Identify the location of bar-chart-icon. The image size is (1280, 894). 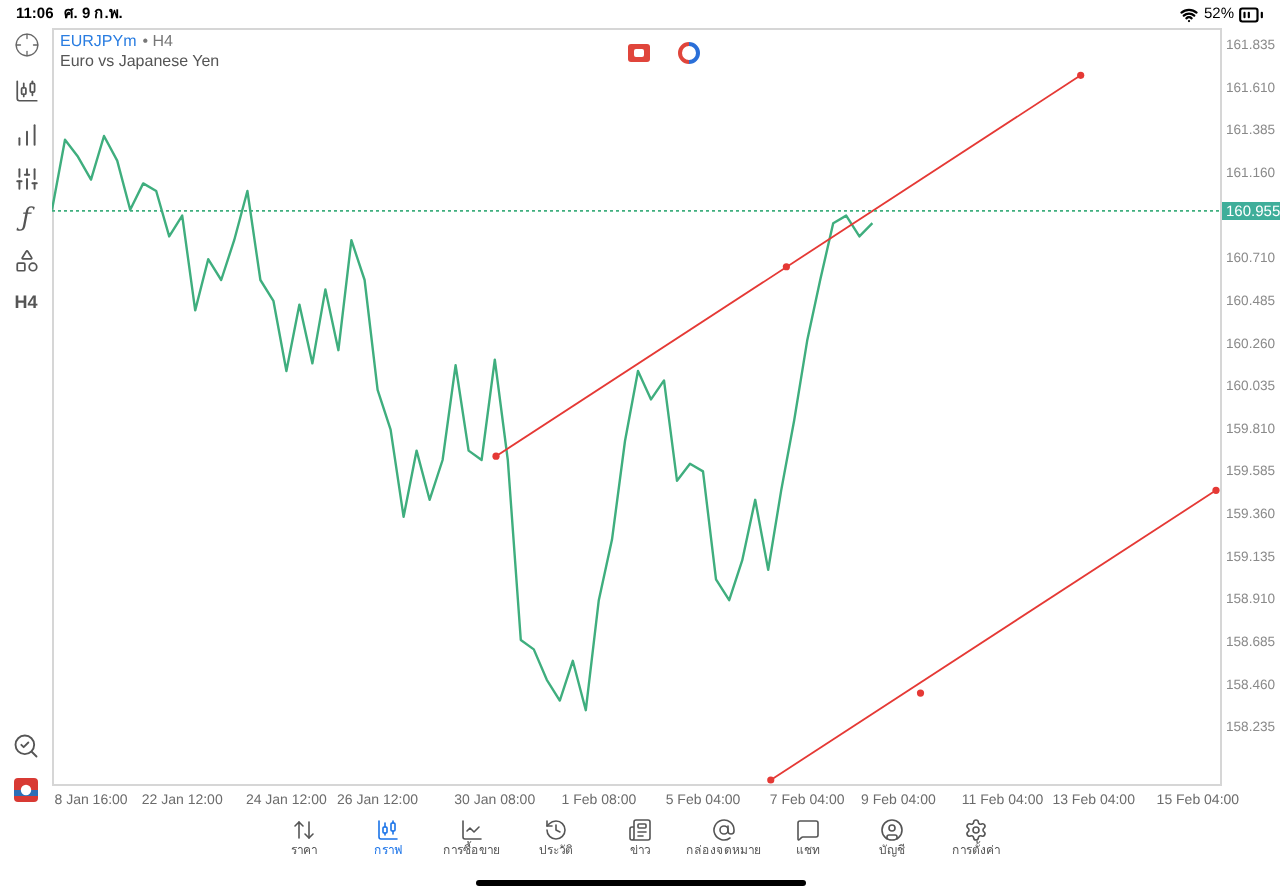
(26, 135).